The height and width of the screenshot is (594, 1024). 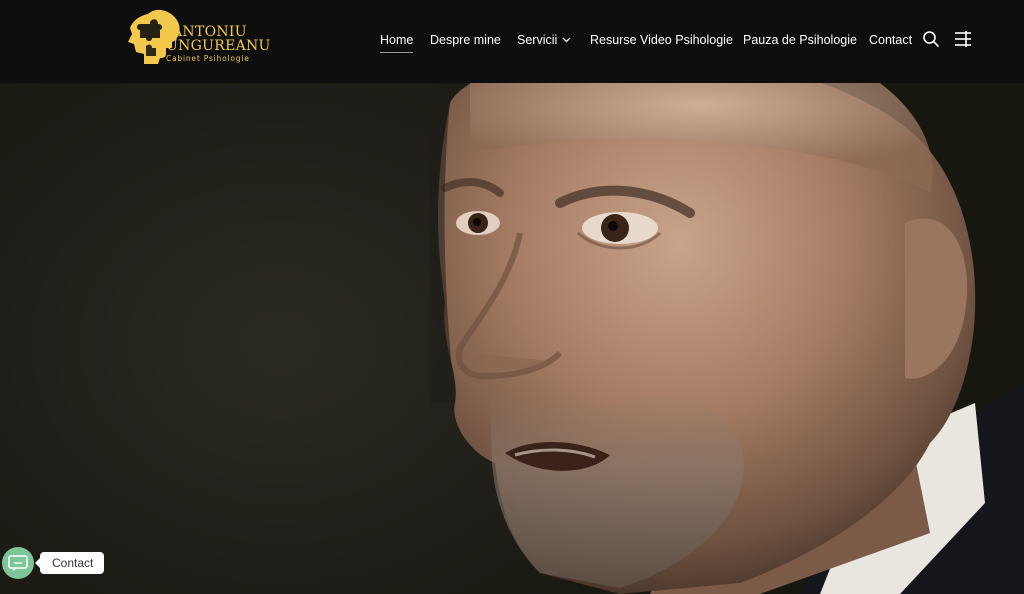 I want to click on nav-item-resurse-video: Resurse Video Psihologie, so click(x=661, y=40).